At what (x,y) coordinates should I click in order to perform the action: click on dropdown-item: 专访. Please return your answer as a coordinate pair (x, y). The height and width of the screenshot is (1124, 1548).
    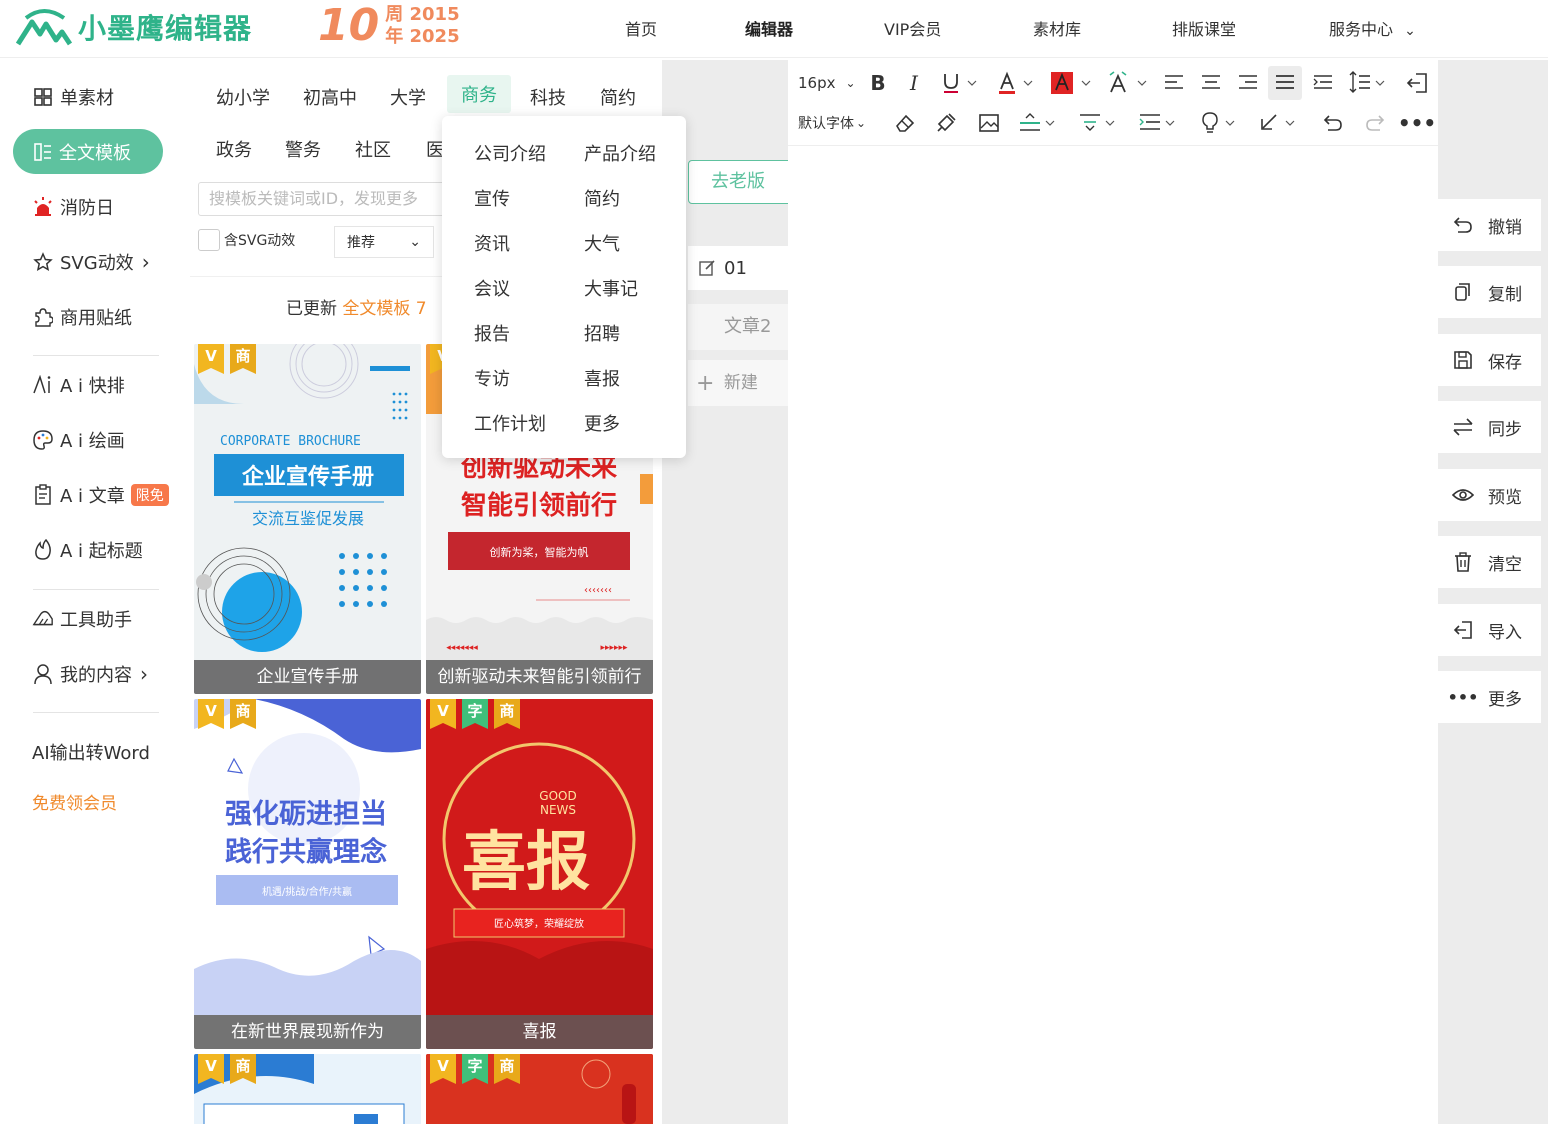
    Looking at the image, I should click on (492, 378).